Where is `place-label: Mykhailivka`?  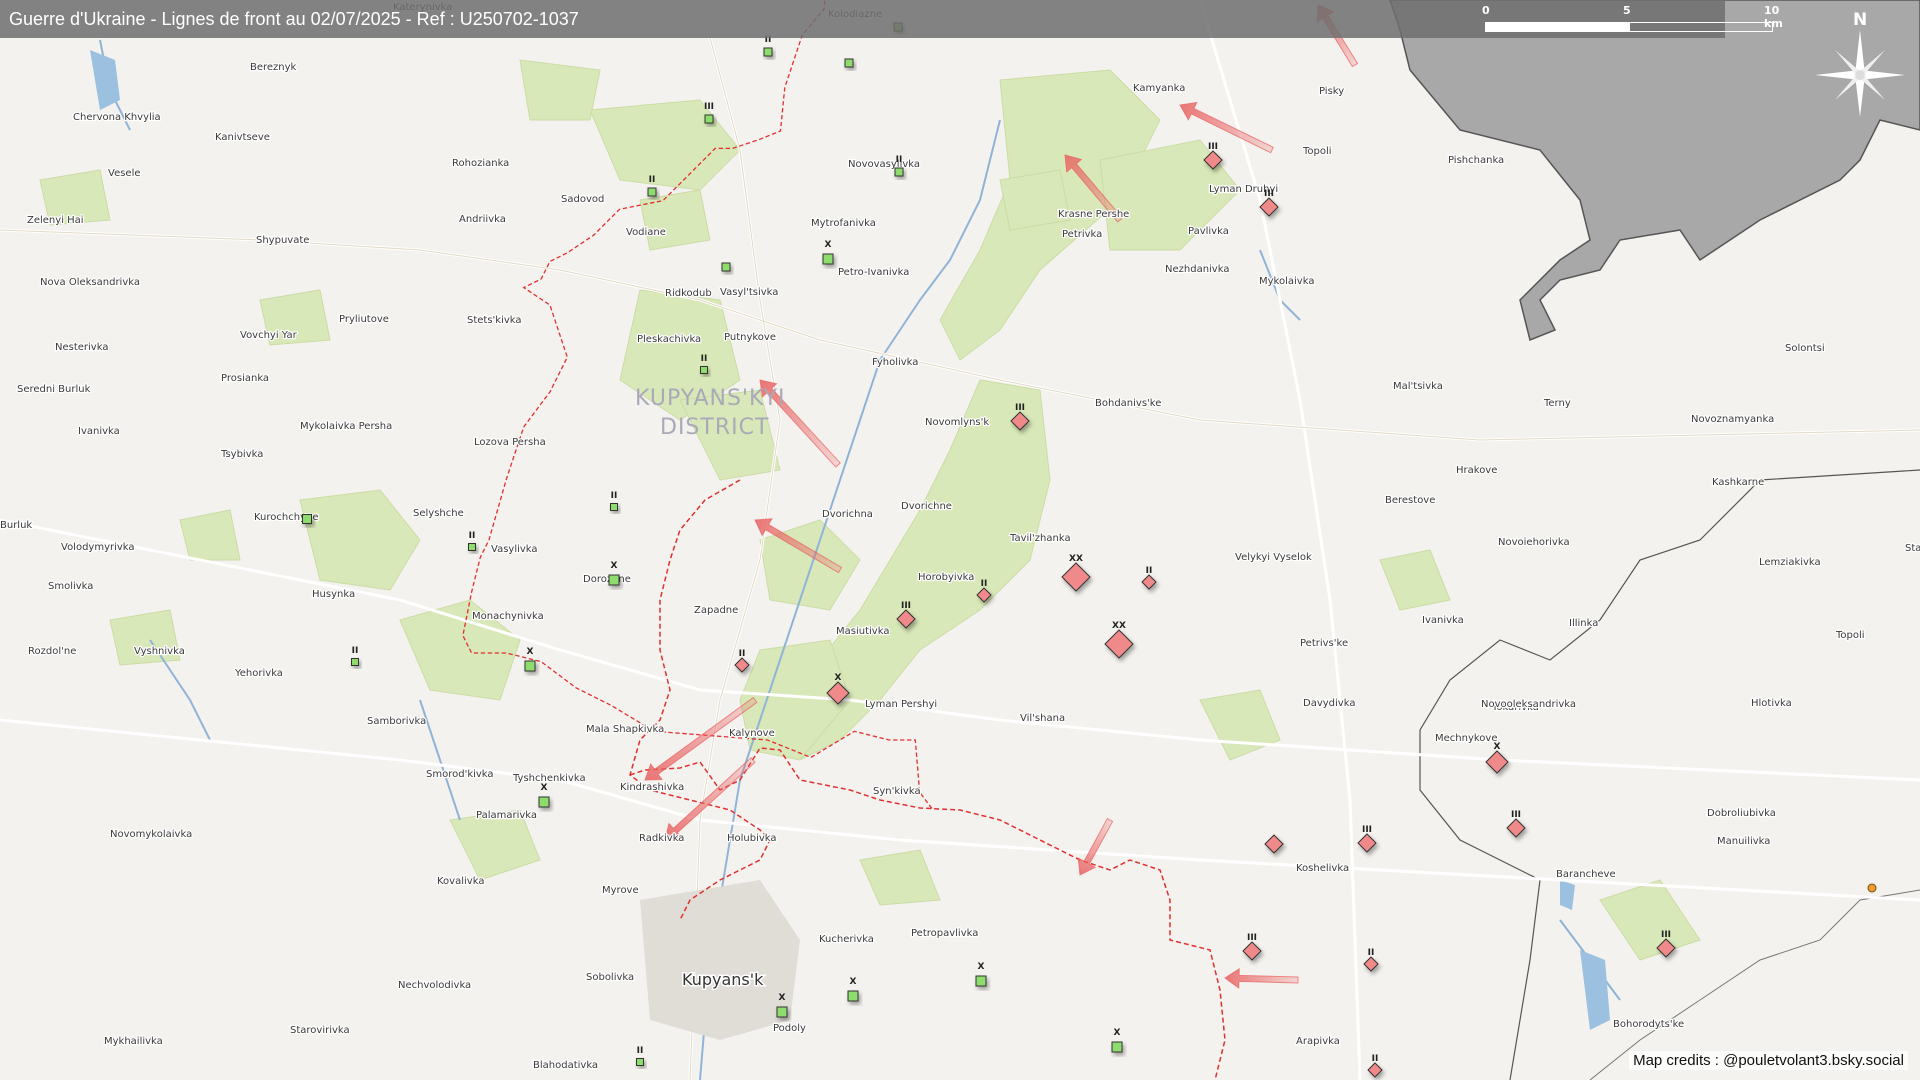
place-label: Mykhailivka is located at coordinates (133, 1041).